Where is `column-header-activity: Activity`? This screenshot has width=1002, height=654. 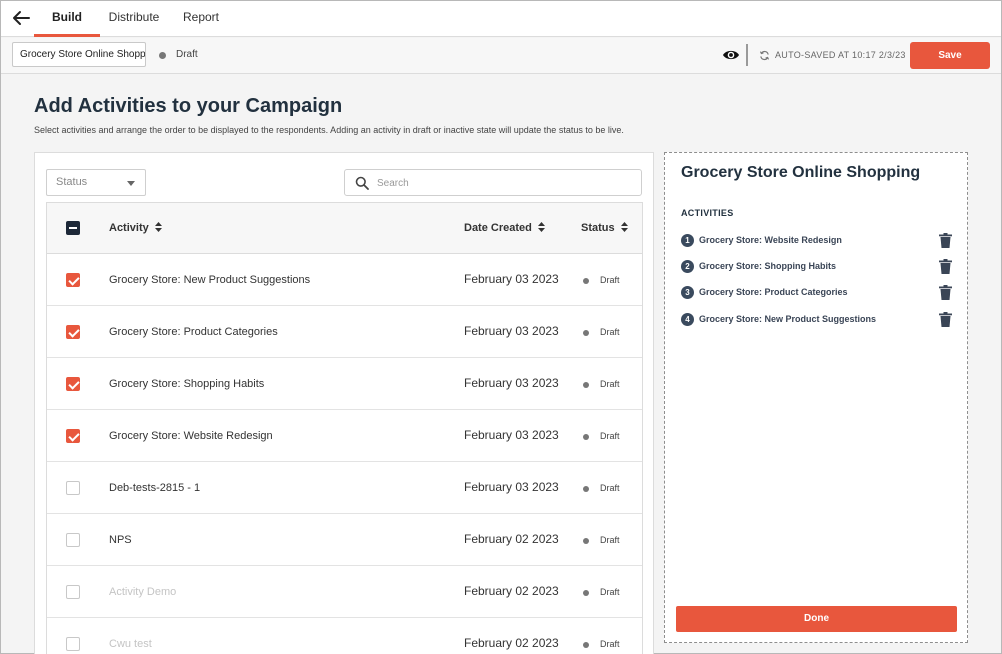
column-header-activity: Activity is located at coordinates (135, 228).